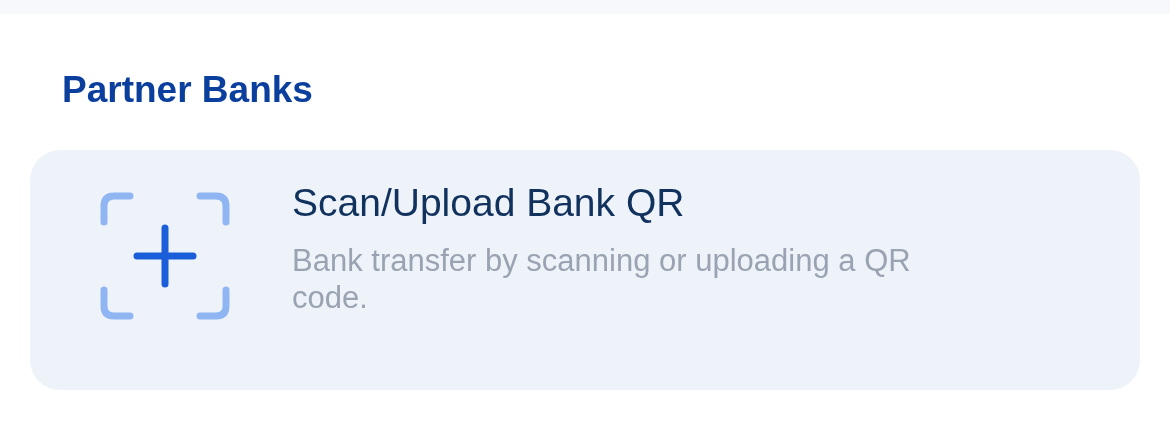  I want to click on section-title: Partner Banks, so click(188, 90).